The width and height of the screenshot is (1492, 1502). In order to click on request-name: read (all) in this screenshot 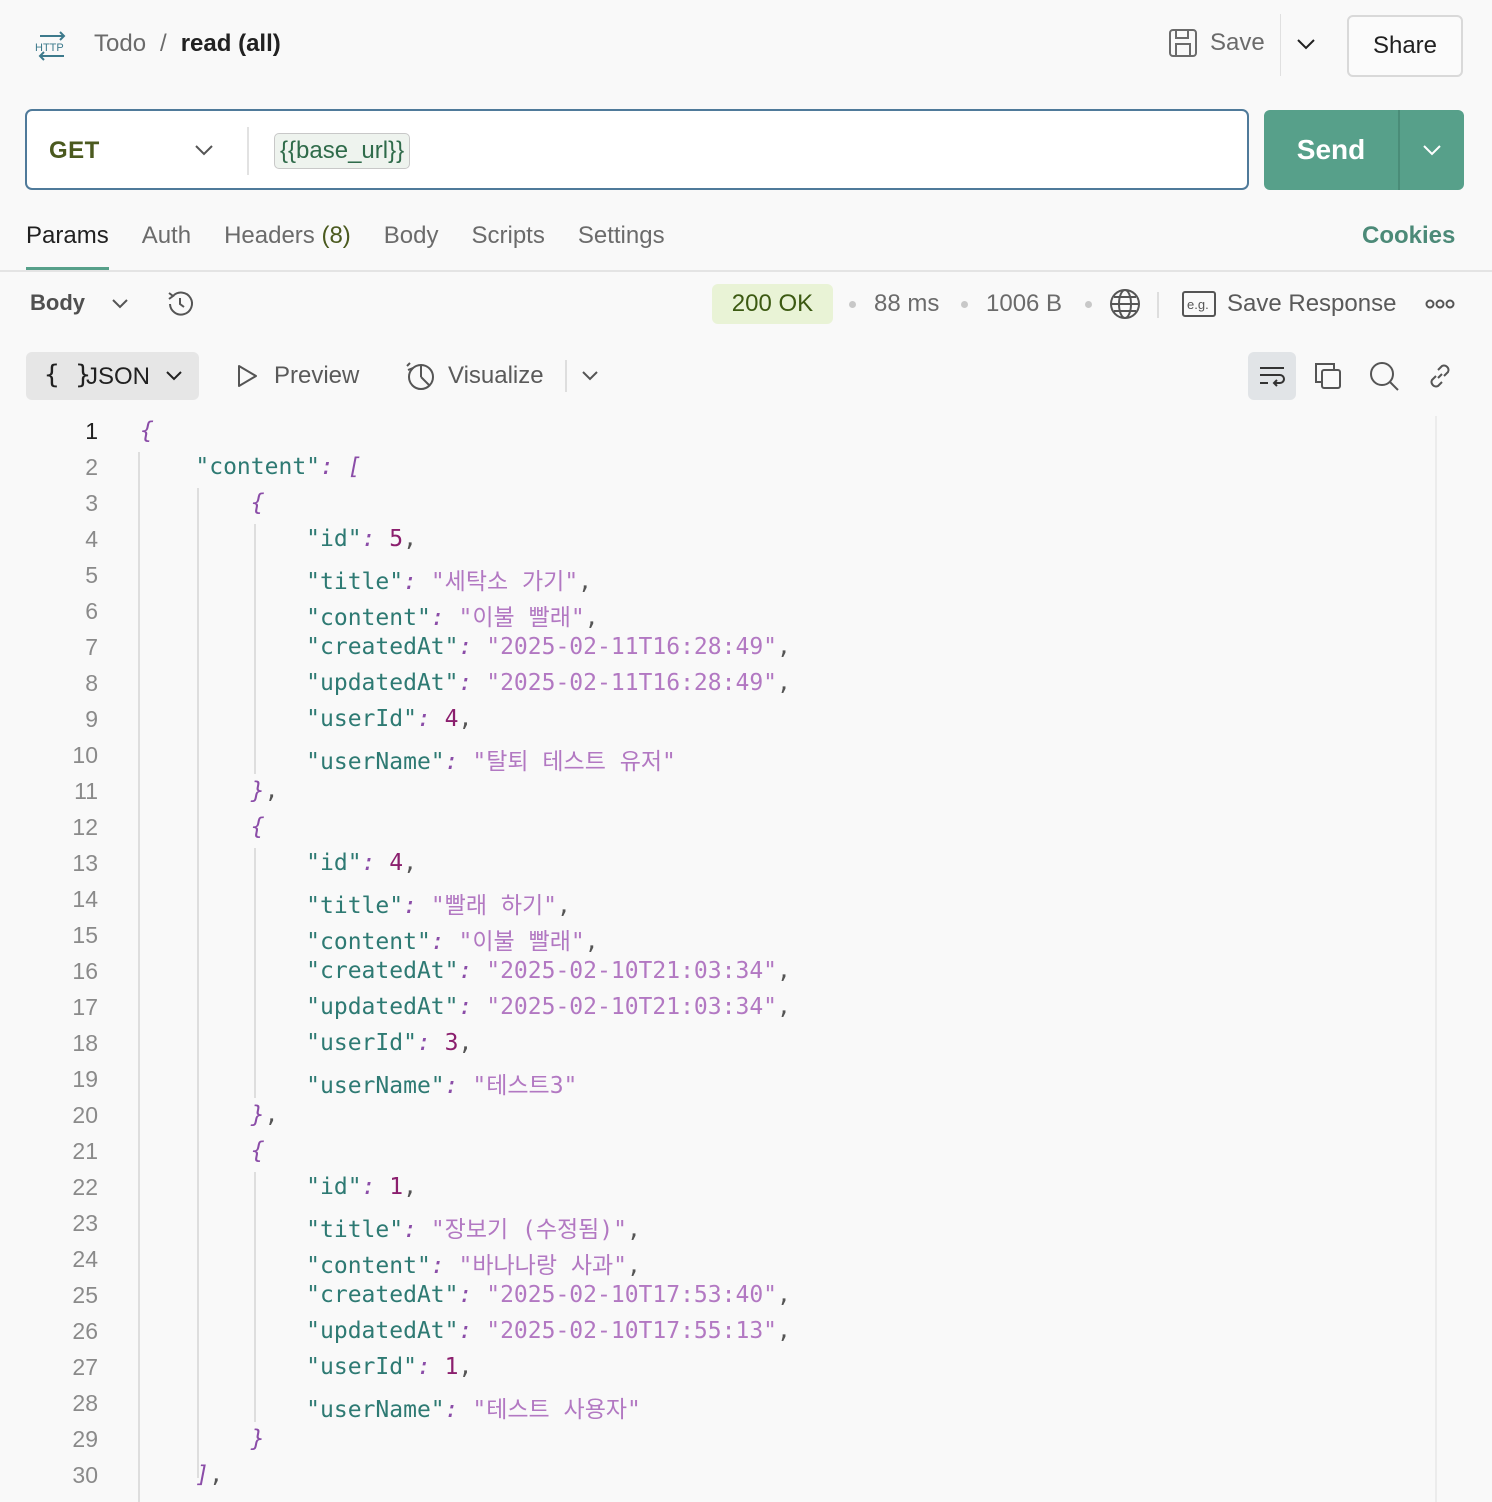, I will do `click(231, 44)`.